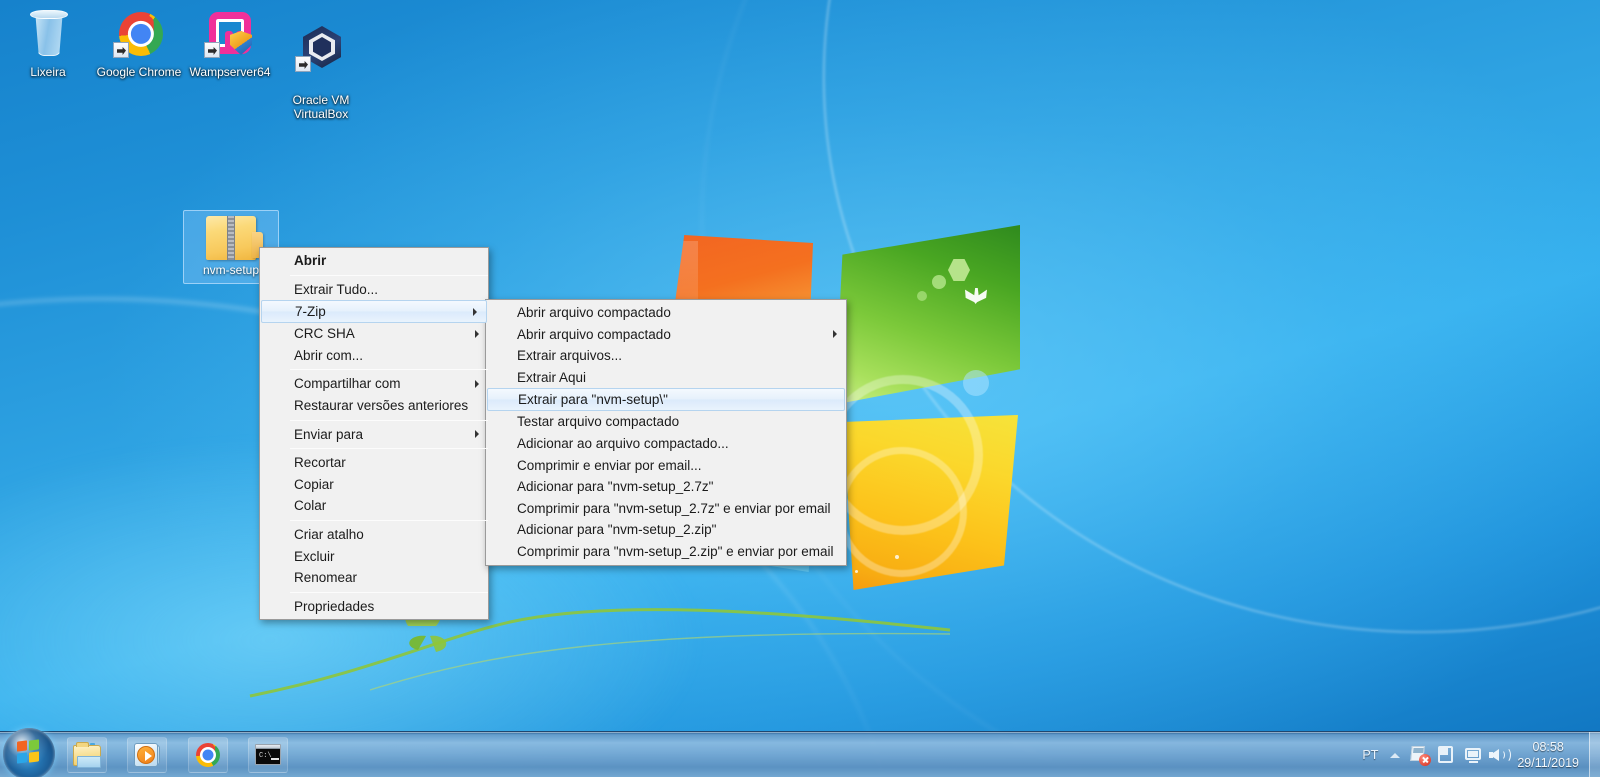 This screenshot has height=777, width=1600. I want to click on taskbar-command-prompt-button: C:\, so click(268, 755).